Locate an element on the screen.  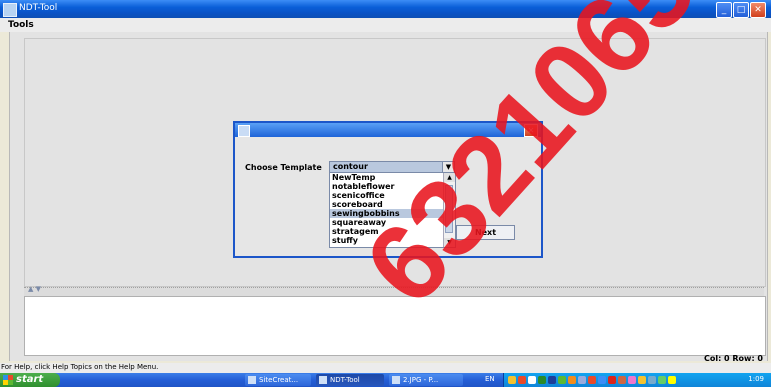
start-button: start is located at coordinates (30, 380).